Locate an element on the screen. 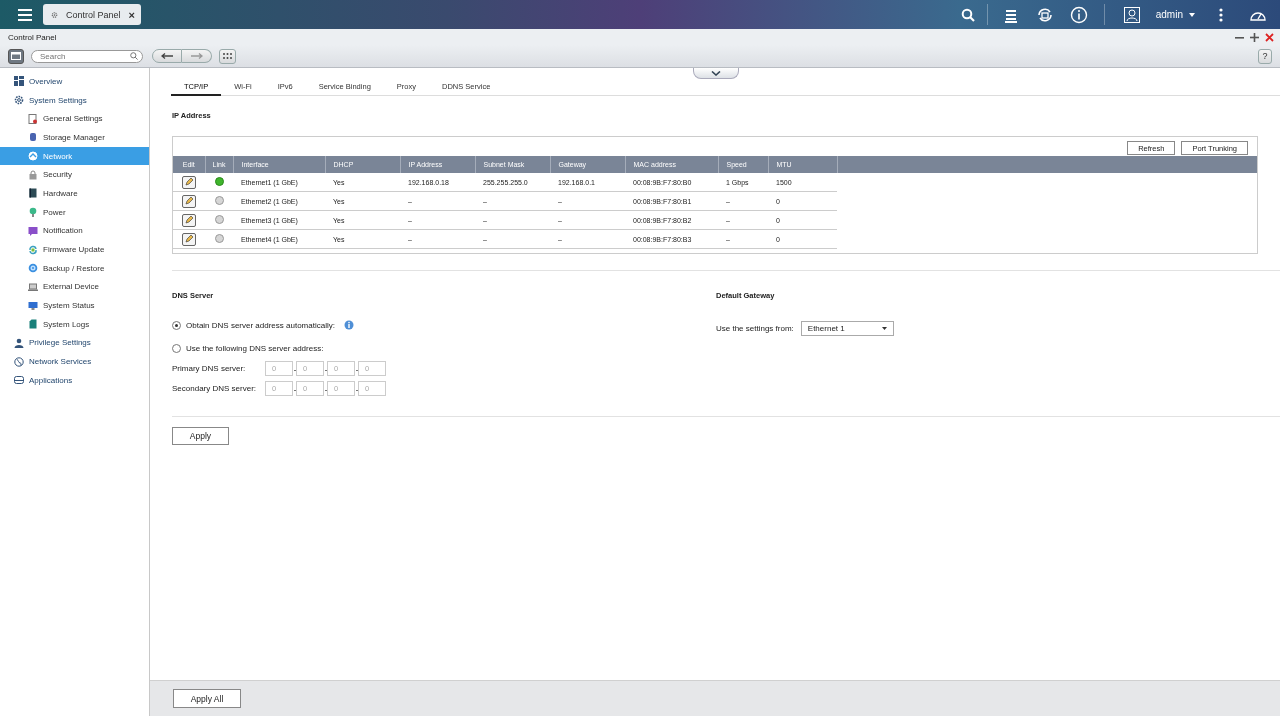 This screenshot has height=716, width=1280. person-icon is located at coordinates (19, 342).